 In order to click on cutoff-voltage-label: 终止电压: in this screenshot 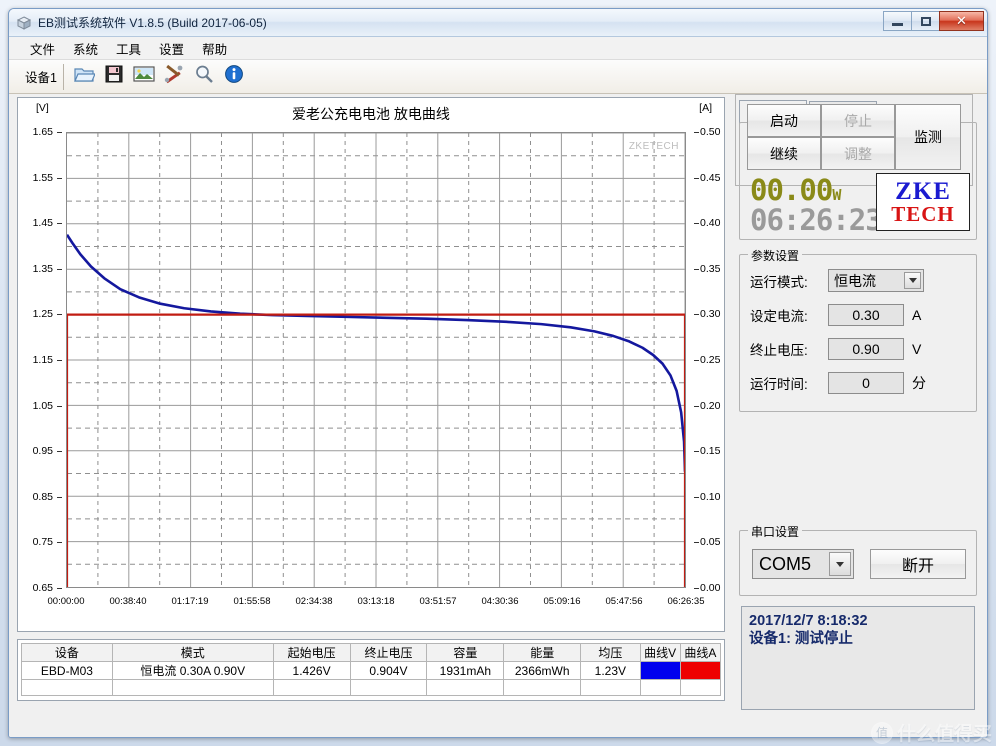, I will do `click(779, 350)`.